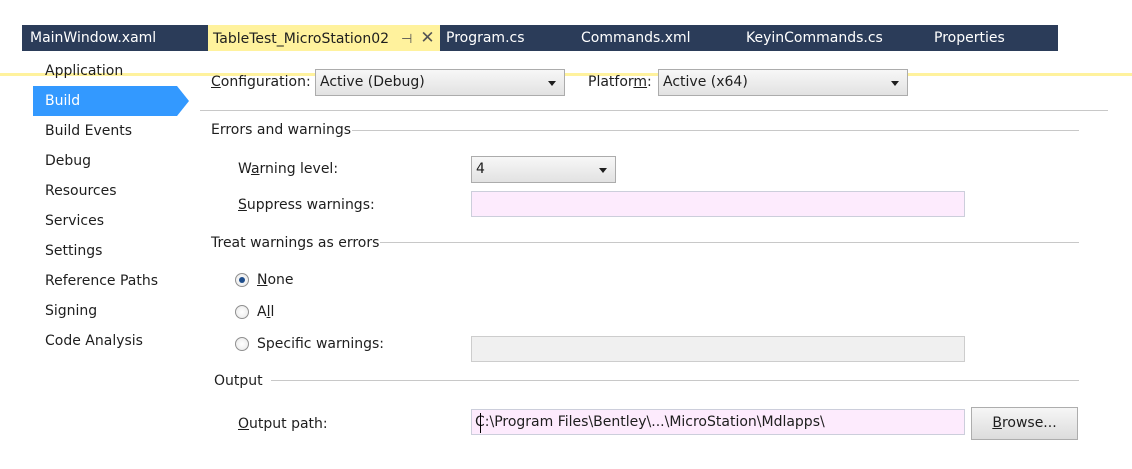  What do you see at coordinates (440, 82) in the screenshot?
I see `configuration-dropdown: Active (Debug)` at bounding box center [440, 82].